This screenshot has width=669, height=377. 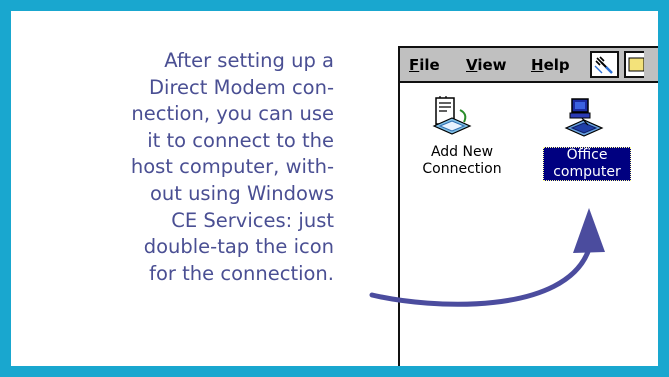 What do you see at coordinates (452, 118) in the screenshot?
I see `add-connection-icon` at bounding box center [452, 118].